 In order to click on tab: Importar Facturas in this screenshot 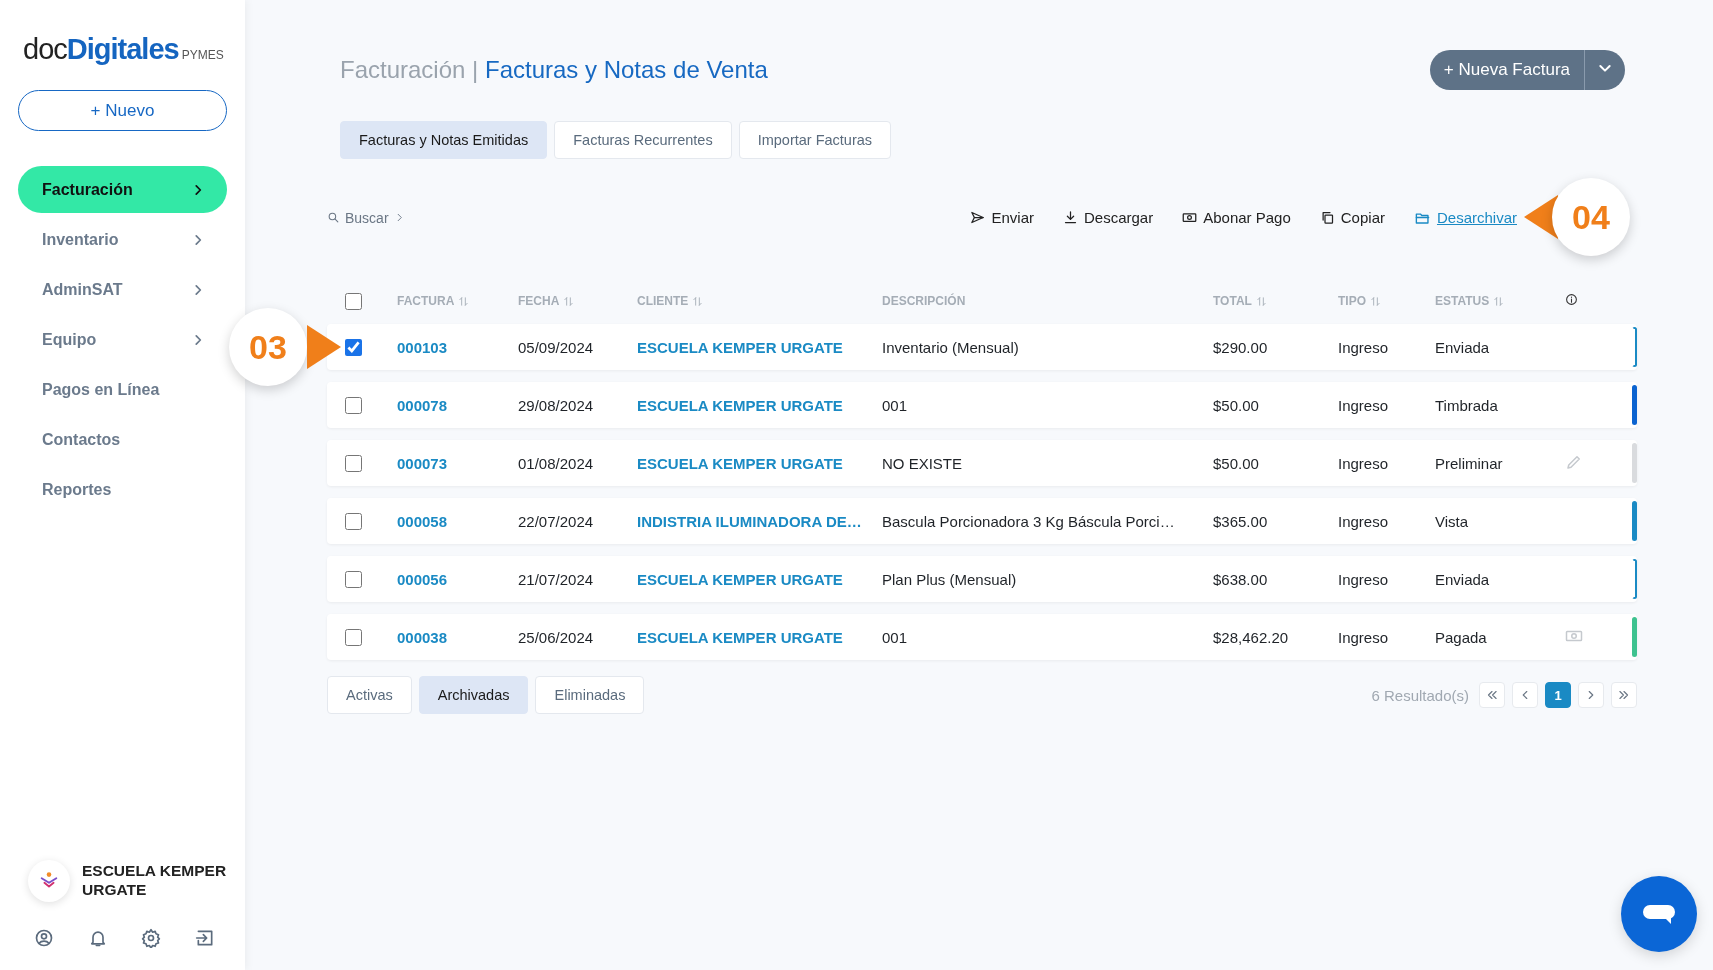, I will do `click(815, 140)`.